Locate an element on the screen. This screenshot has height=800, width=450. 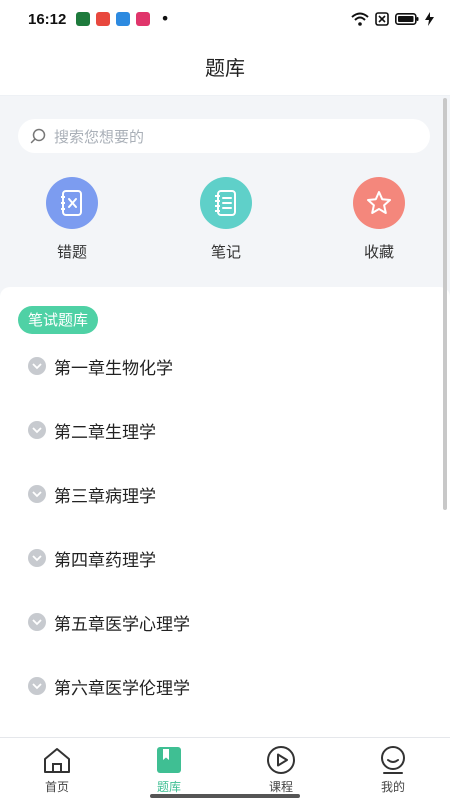
app-blue-icon is located at coordinates (123, 19).